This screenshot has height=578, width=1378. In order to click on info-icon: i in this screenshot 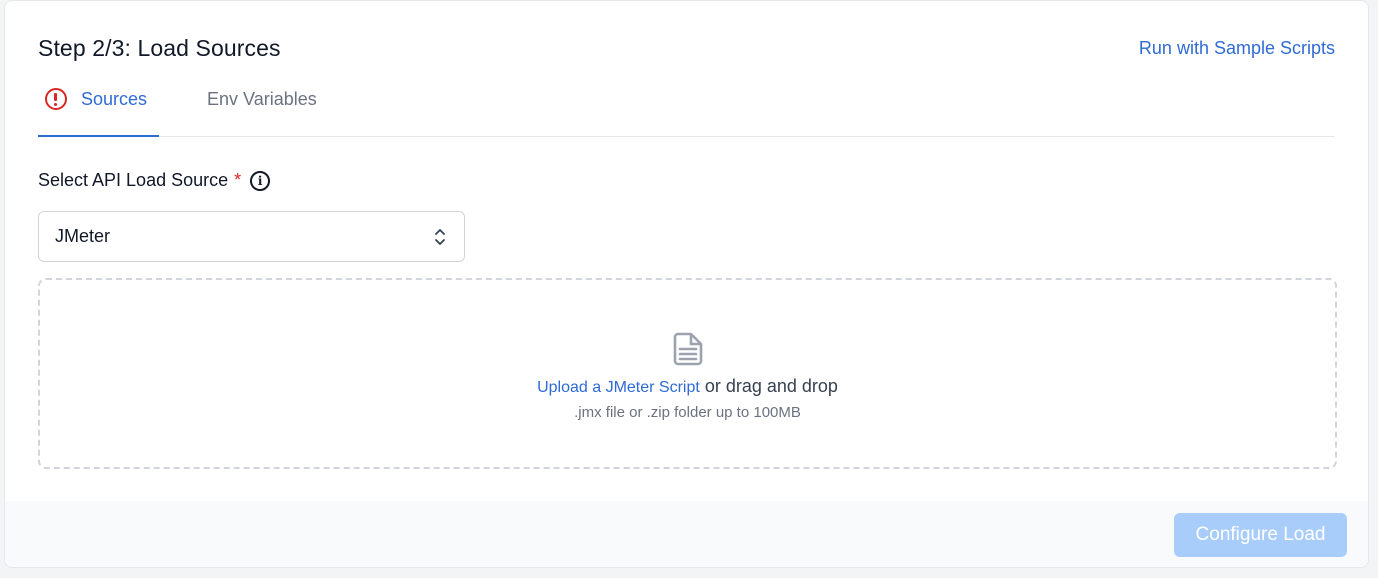, I will do `click(260, 180)`.